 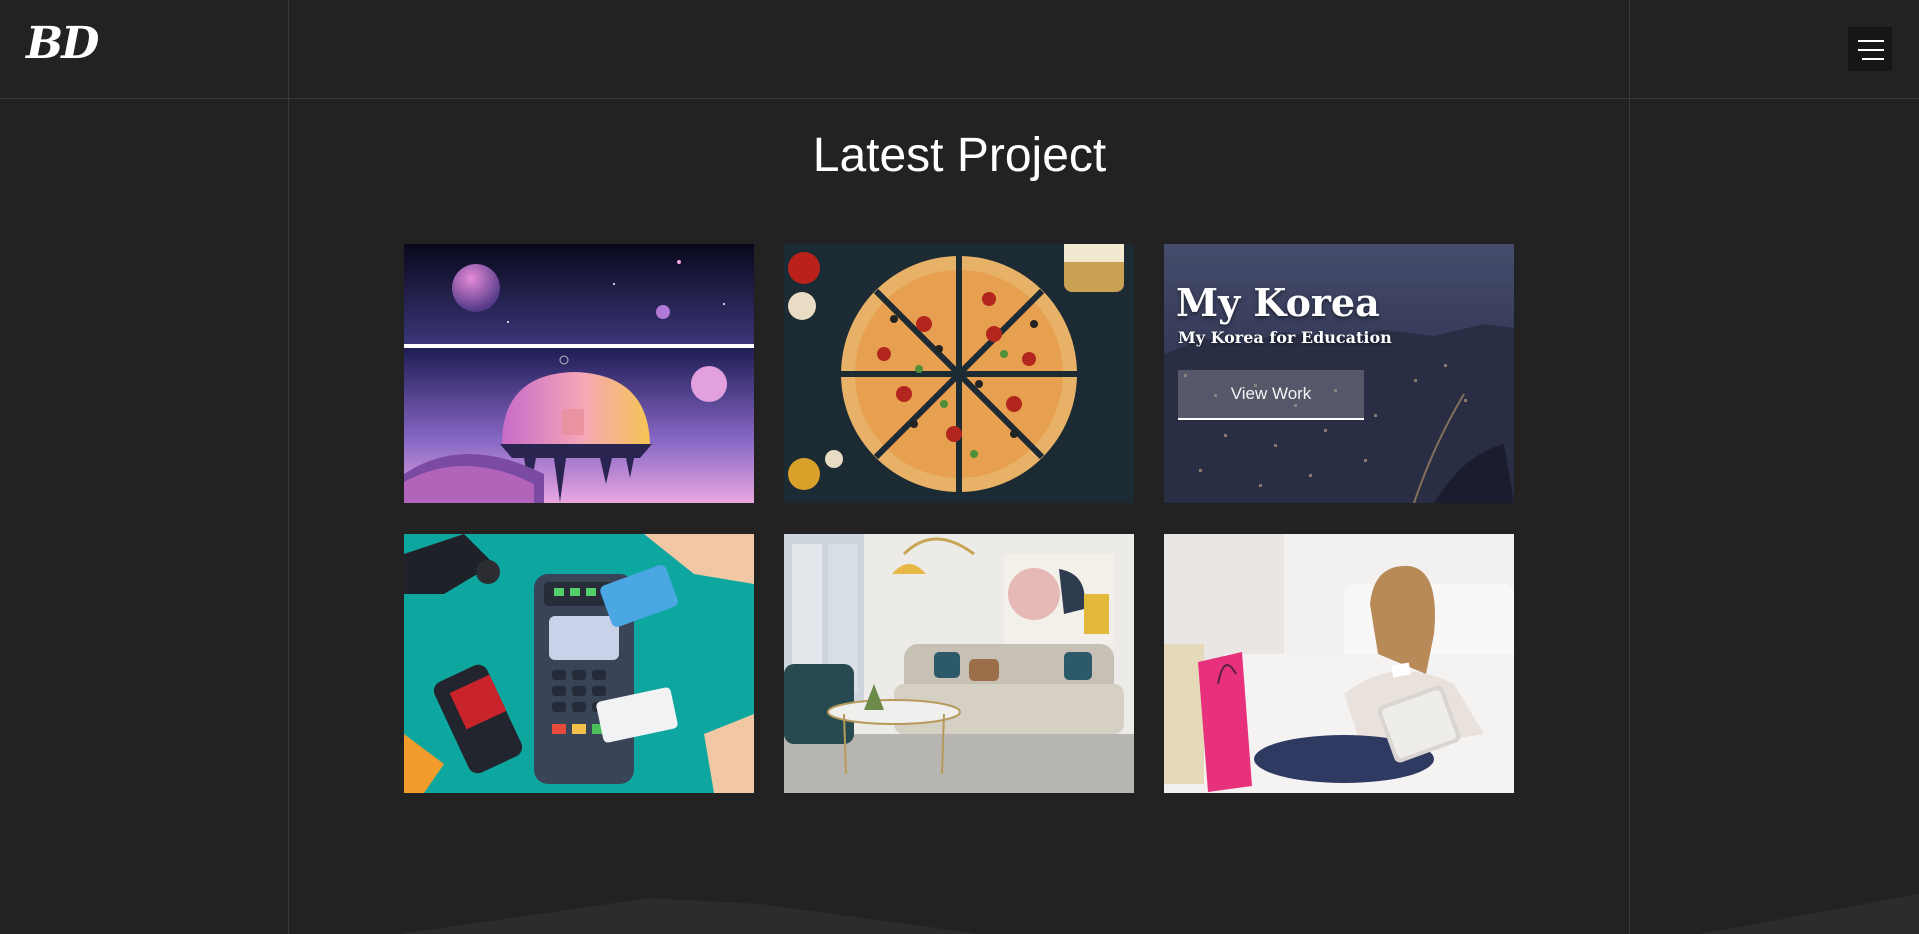 I want to click on project-card-pizza, so click(x=959, y=373).